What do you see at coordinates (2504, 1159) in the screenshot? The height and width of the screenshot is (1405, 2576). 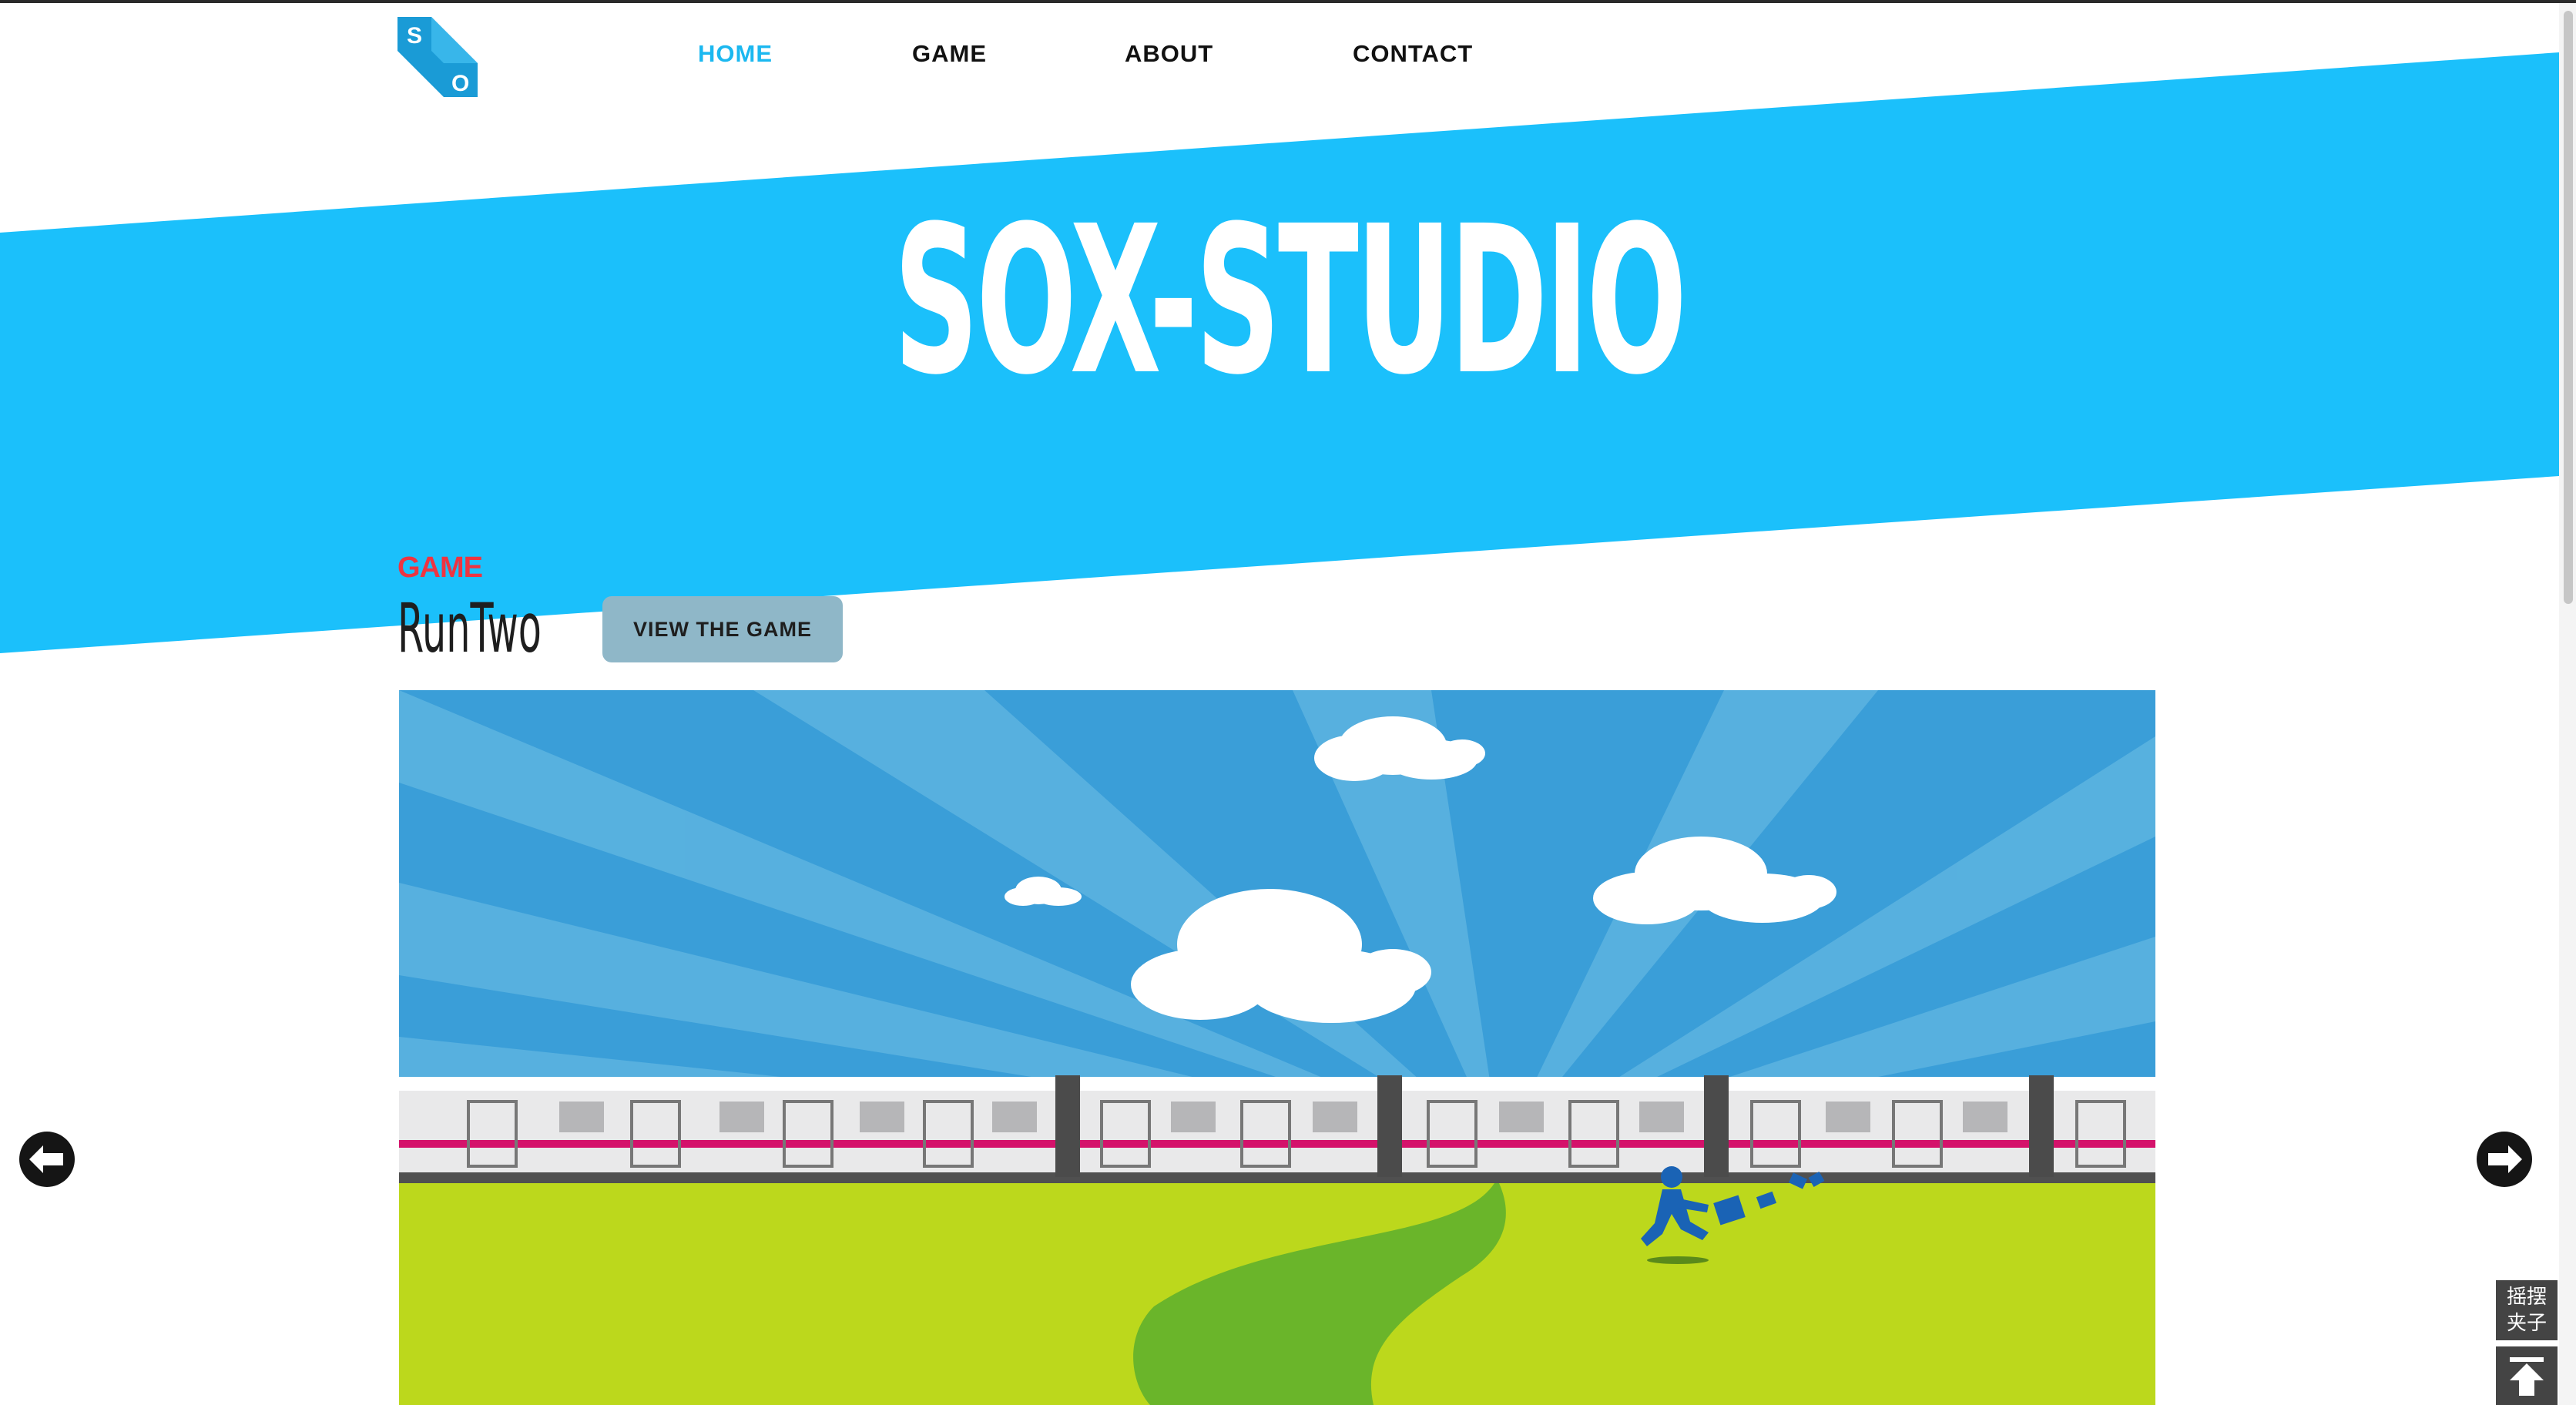 I see `carousel-next-button` at bounding box center [2504, 1159].